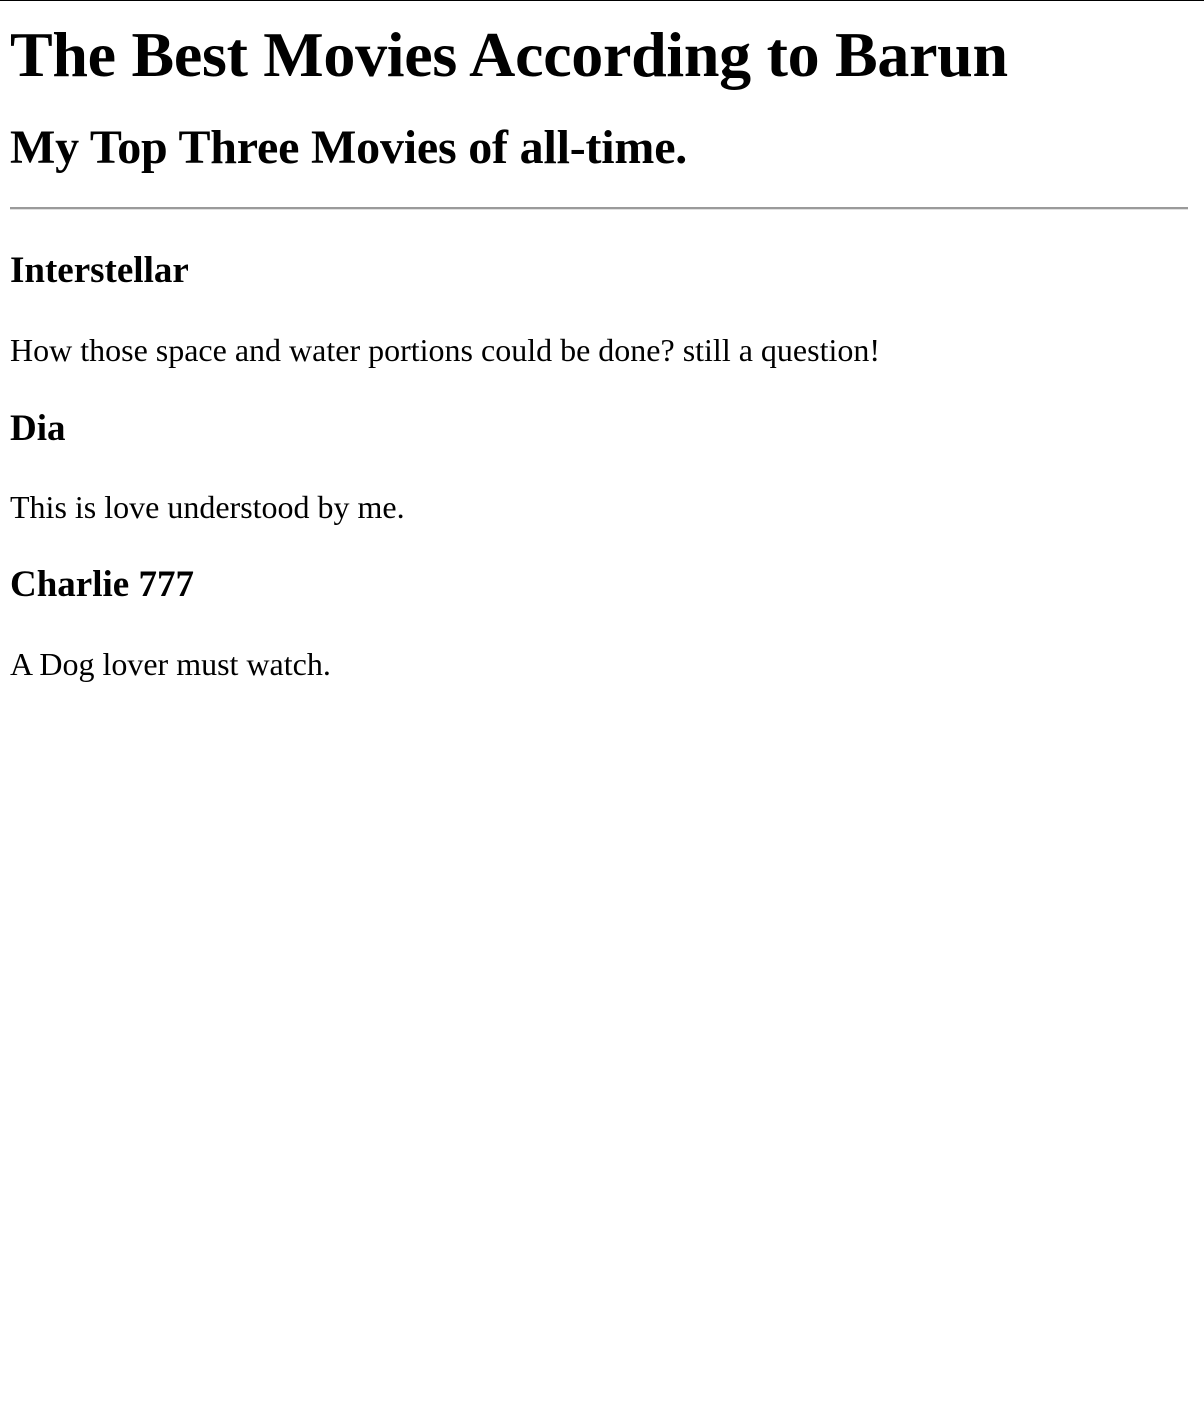 The image size is (1204, 1406). Describe the element at coordinates (509, 54) in the screenshot. I see `page-title: The Best Movies According to Barun` at that location.